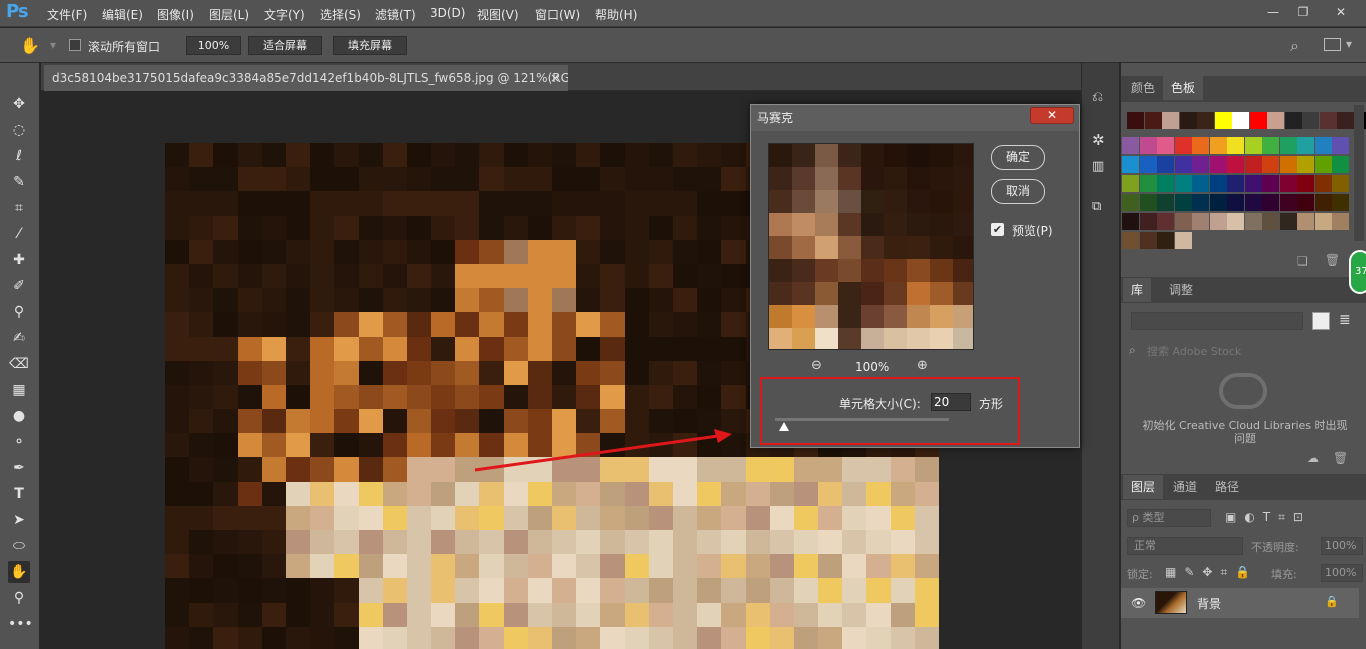 This screenshot has height=649, width=1366. I want to click on navigator-panel-icon: ✲, so click(1098, 140).